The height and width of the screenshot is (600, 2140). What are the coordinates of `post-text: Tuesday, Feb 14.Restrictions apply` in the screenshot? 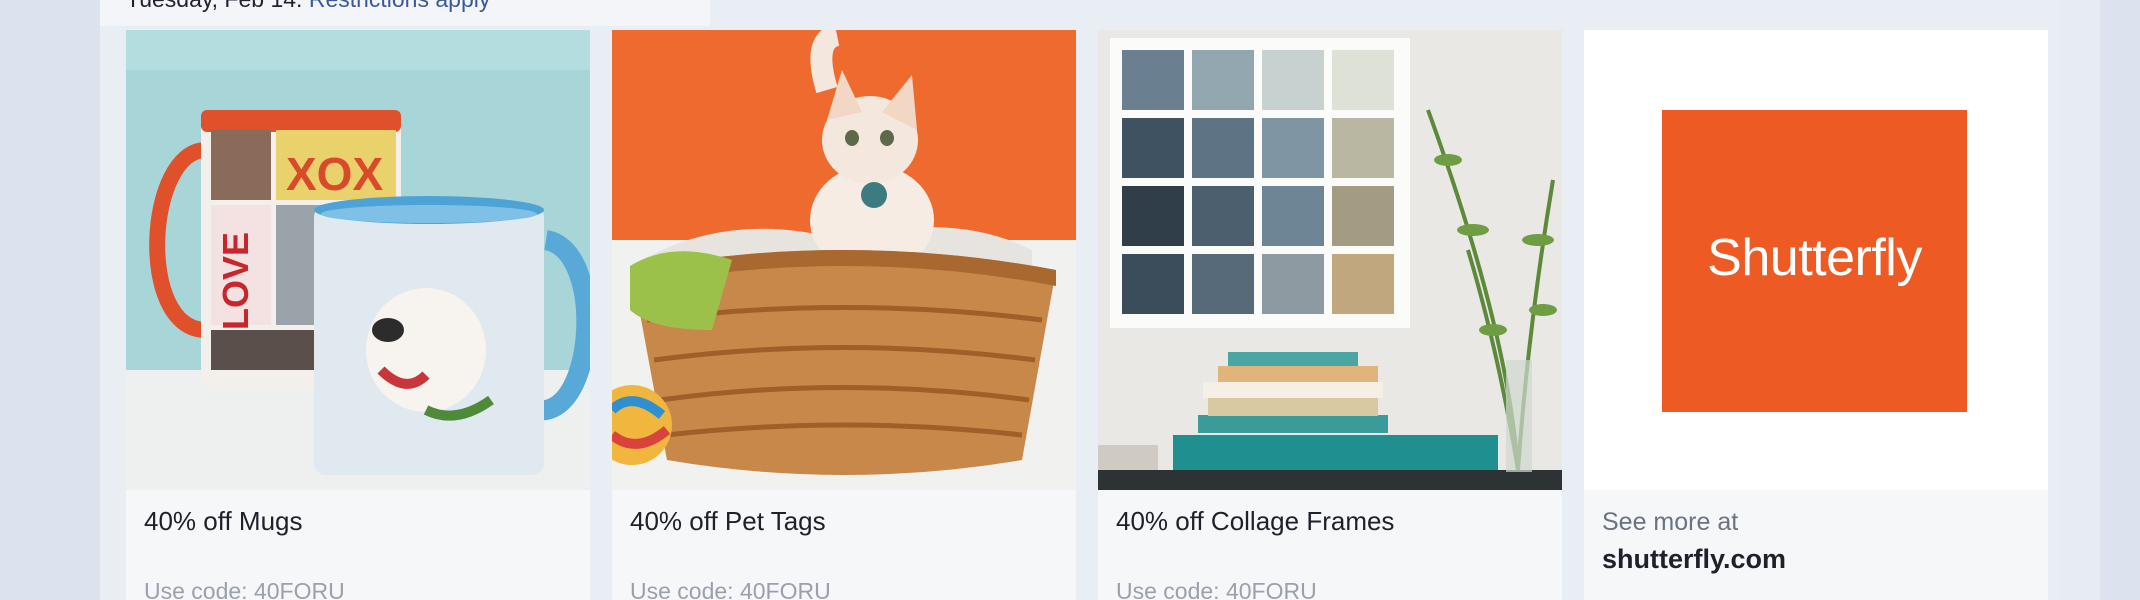 It's located at (405, 13).